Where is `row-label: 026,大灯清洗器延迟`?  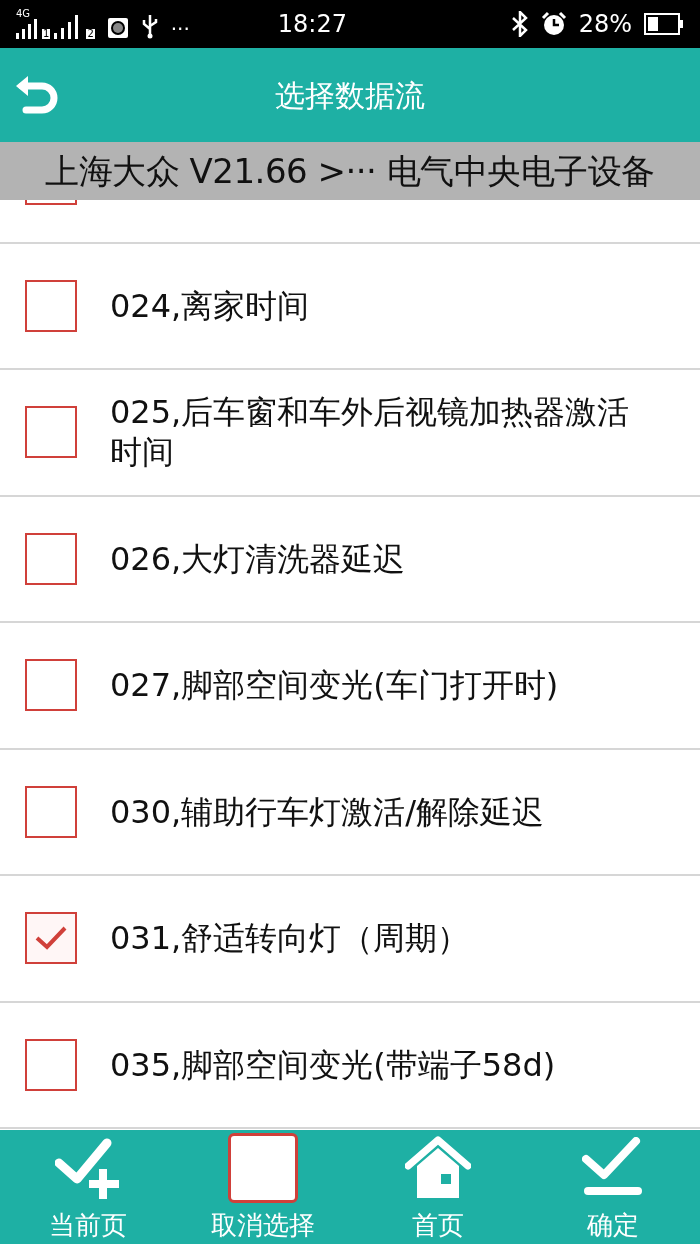 row-label: 026,大灯清洗器延迟 is located at coordinates (258, 558).